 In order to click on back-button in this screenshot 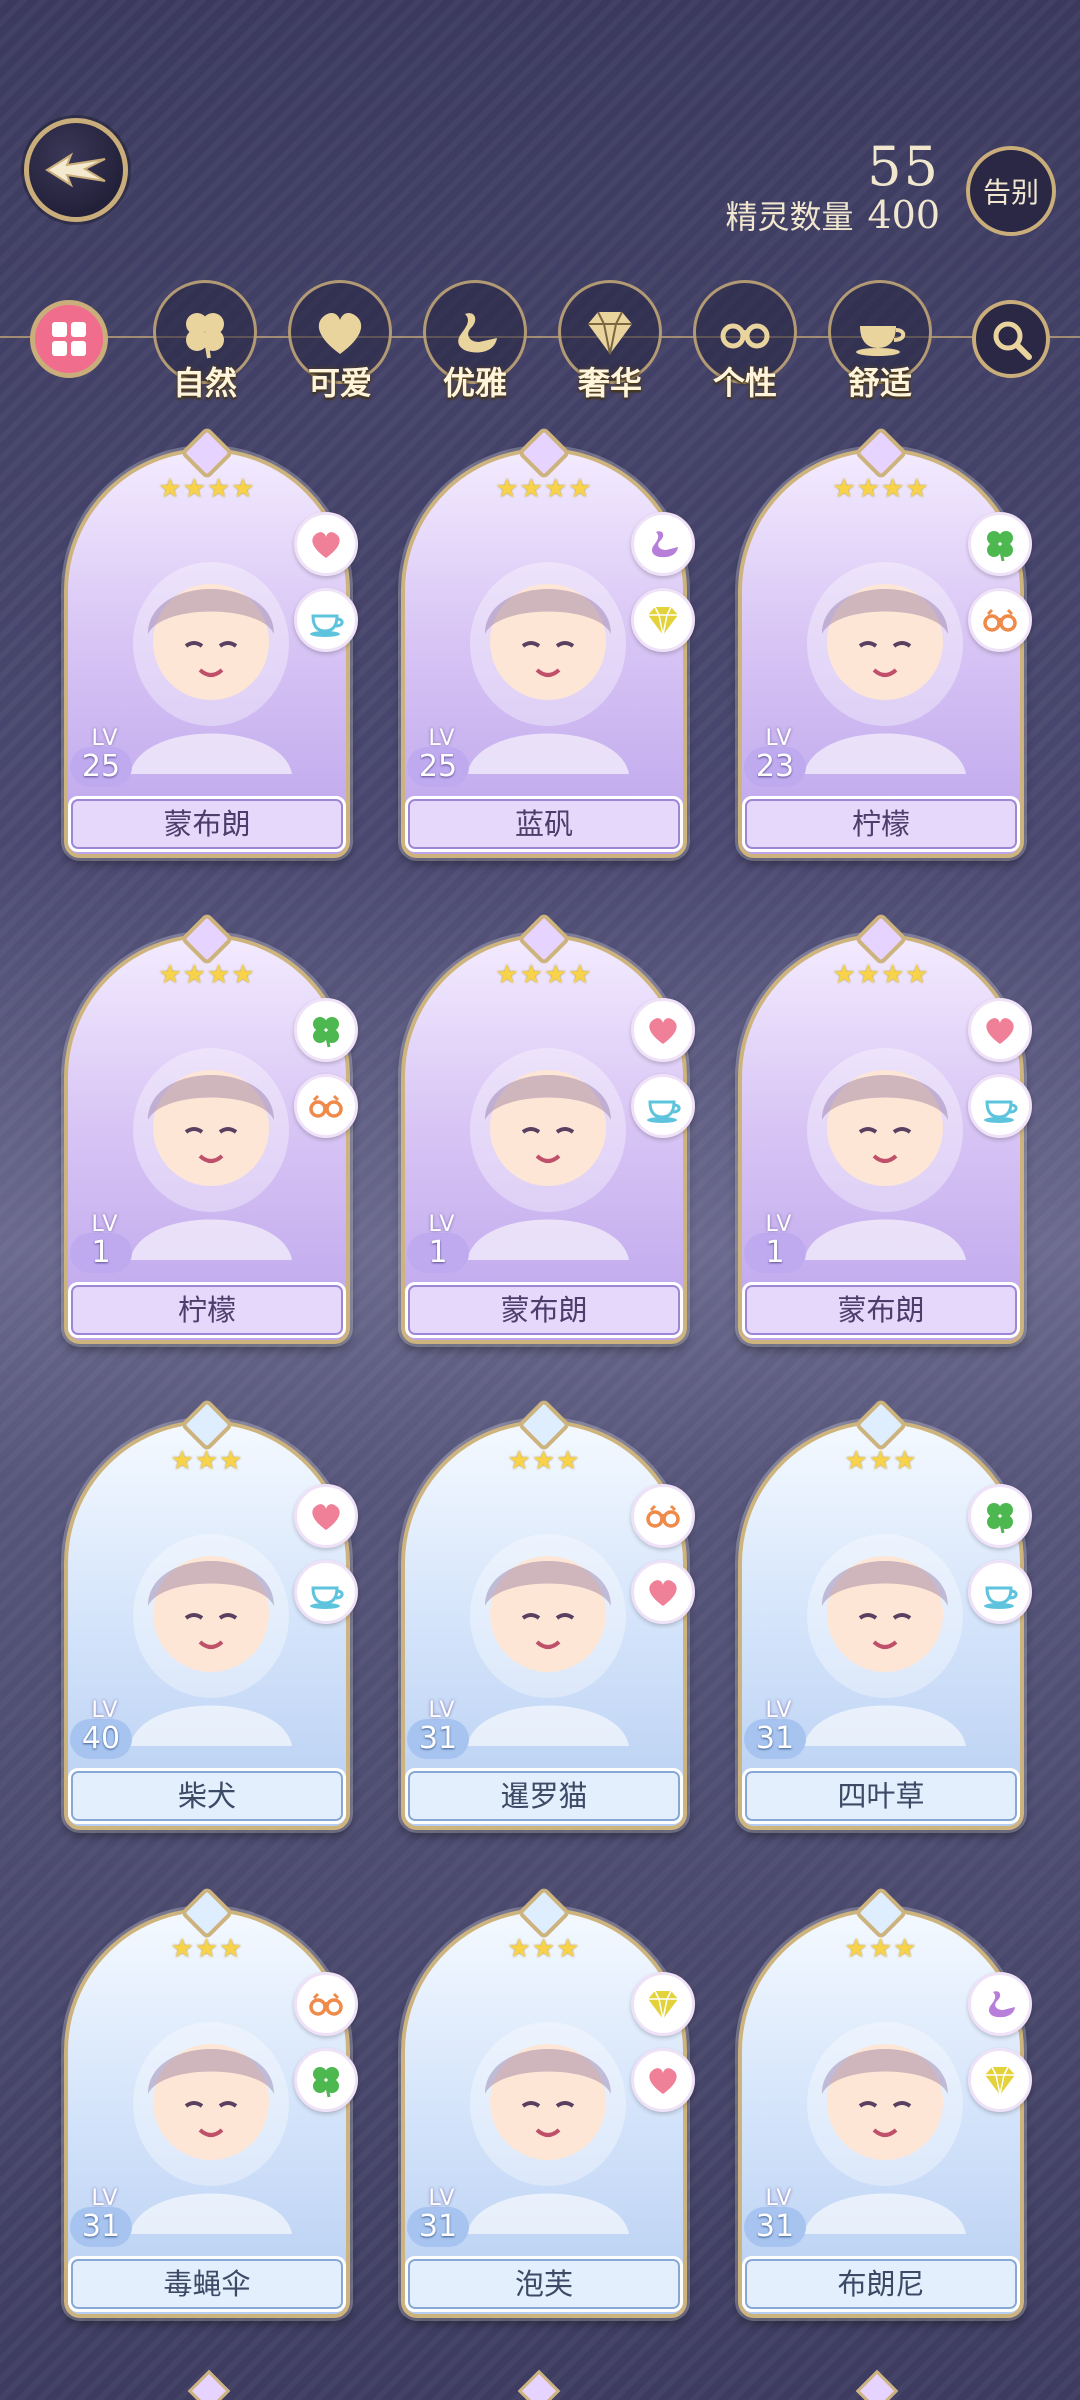, I will do `click(76, 170)`.